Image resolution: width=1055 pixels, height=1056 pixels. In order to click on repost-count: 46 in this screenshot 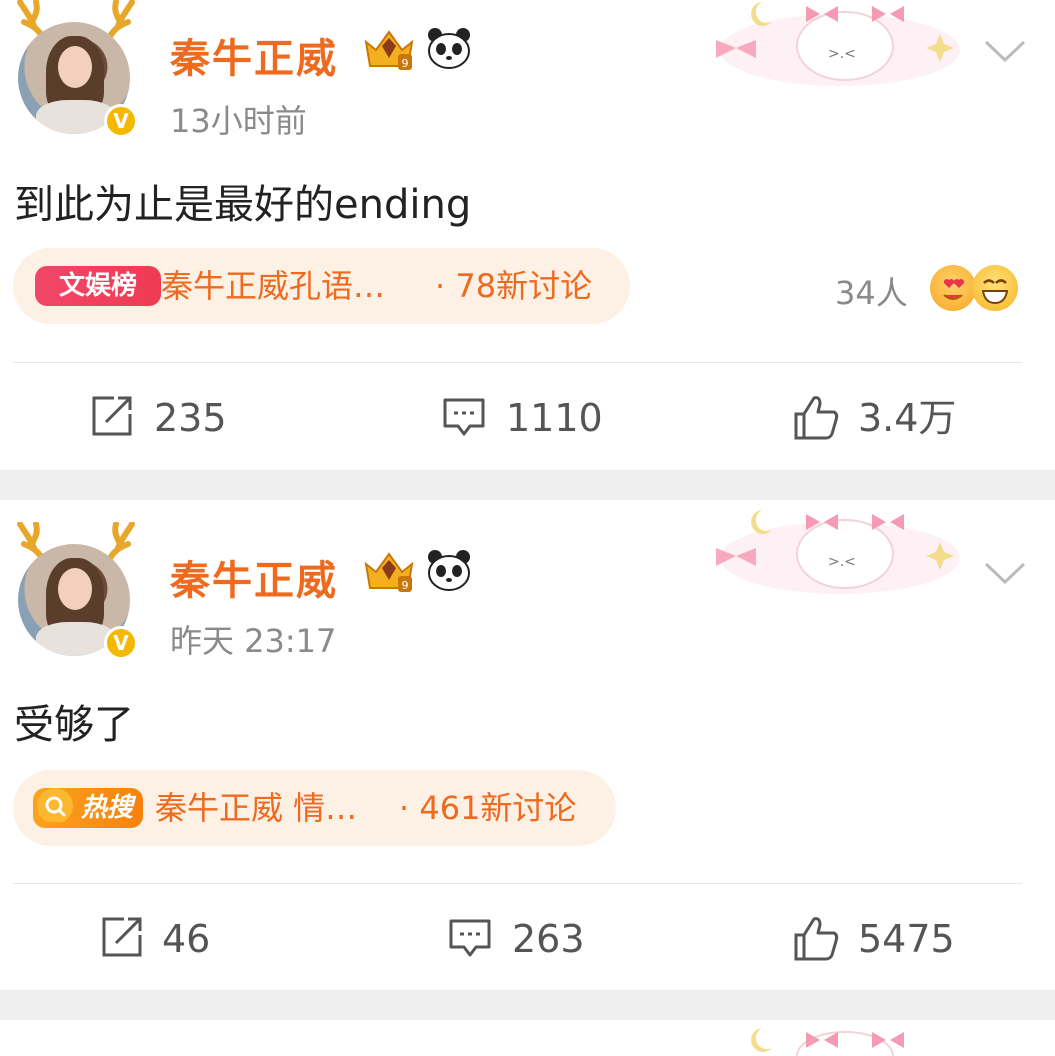, I will do `click(186, 939)`.